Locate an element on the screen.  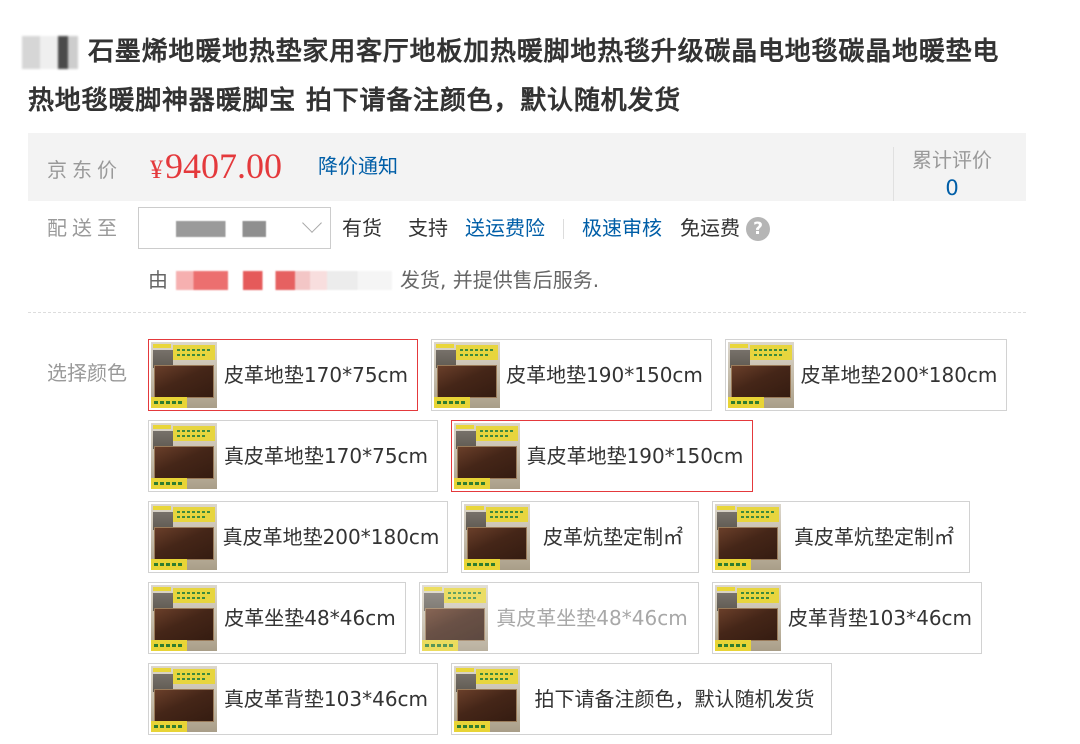
freight-insurance-link: 送运费险 is located at coordinates (505, 228).